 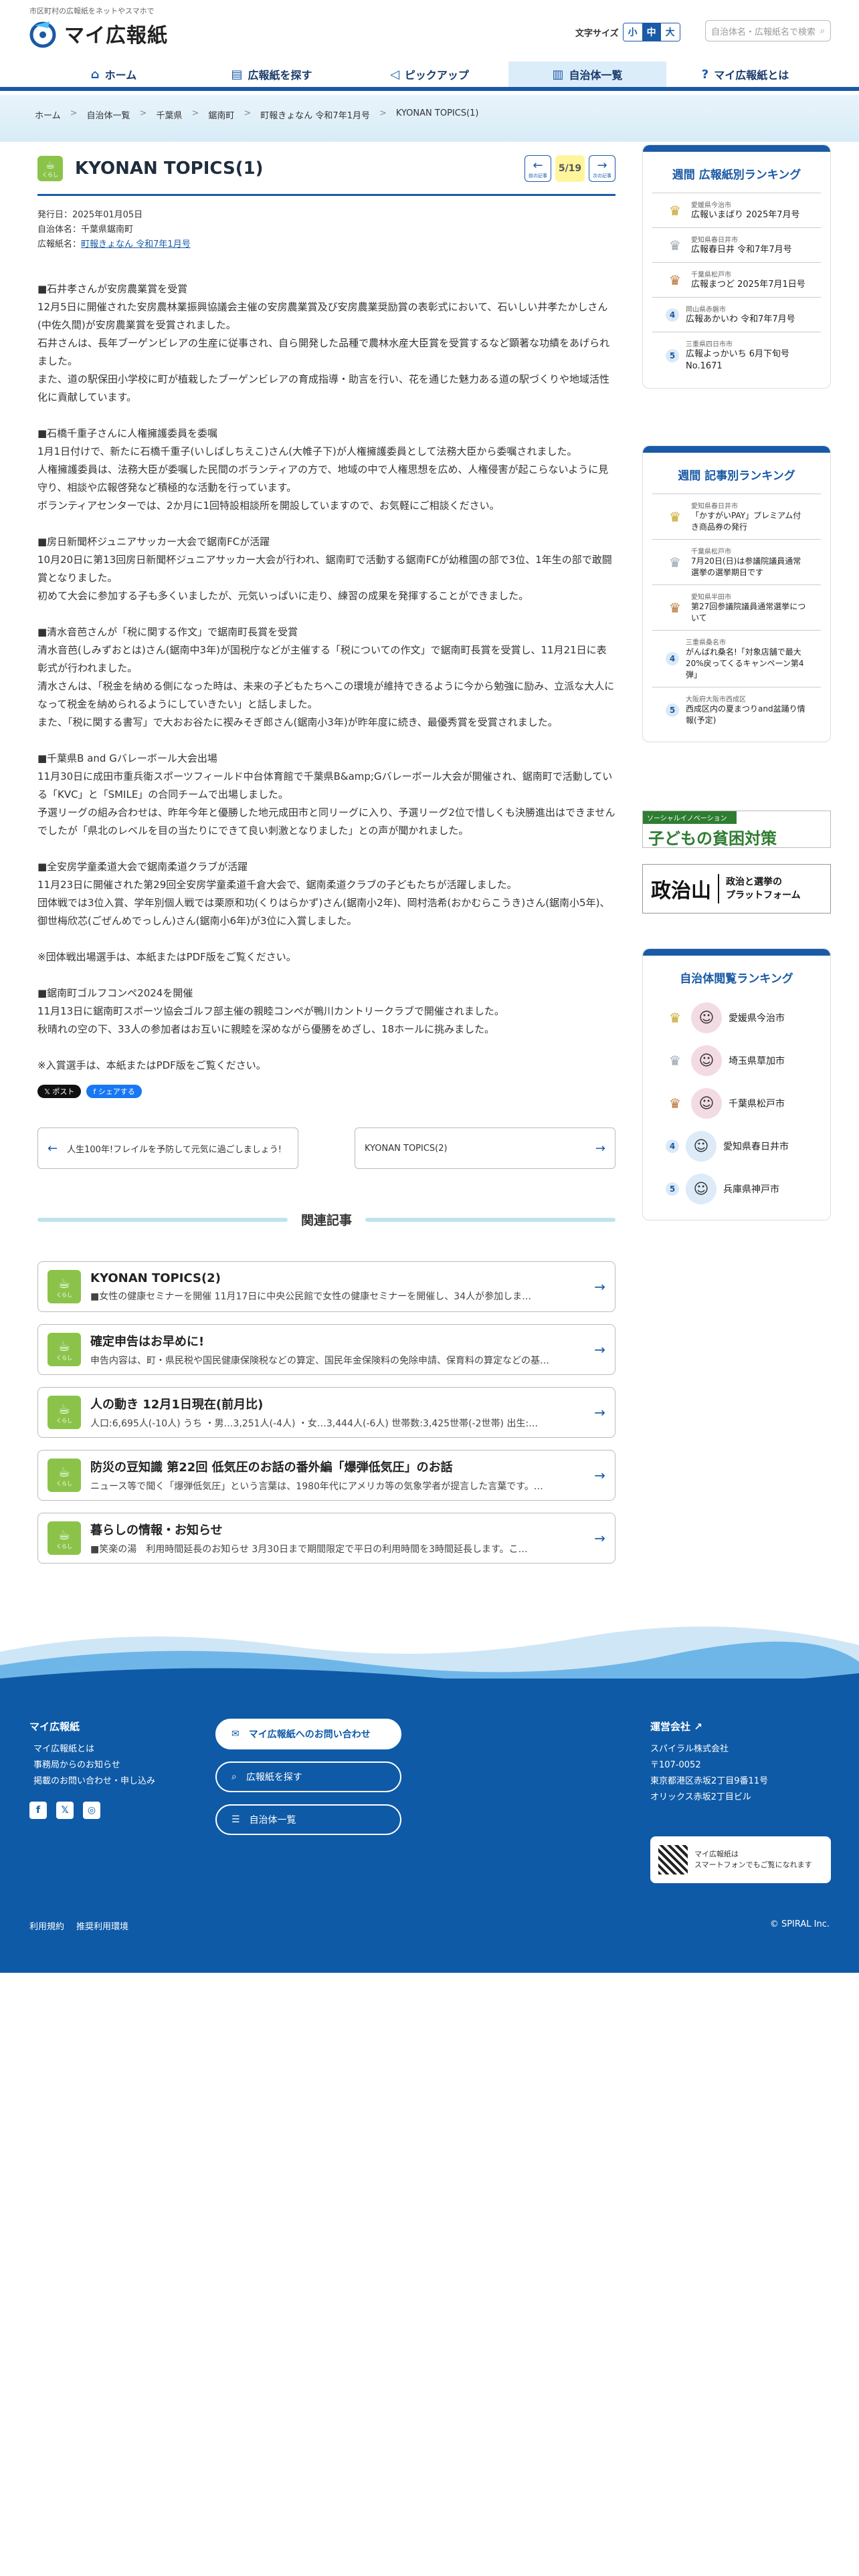 What do you see at coordinates (92, 1749) in the screenshot?
I see `footer-link-about: マイ広報紙とは` at bounding box center [92, 1749].